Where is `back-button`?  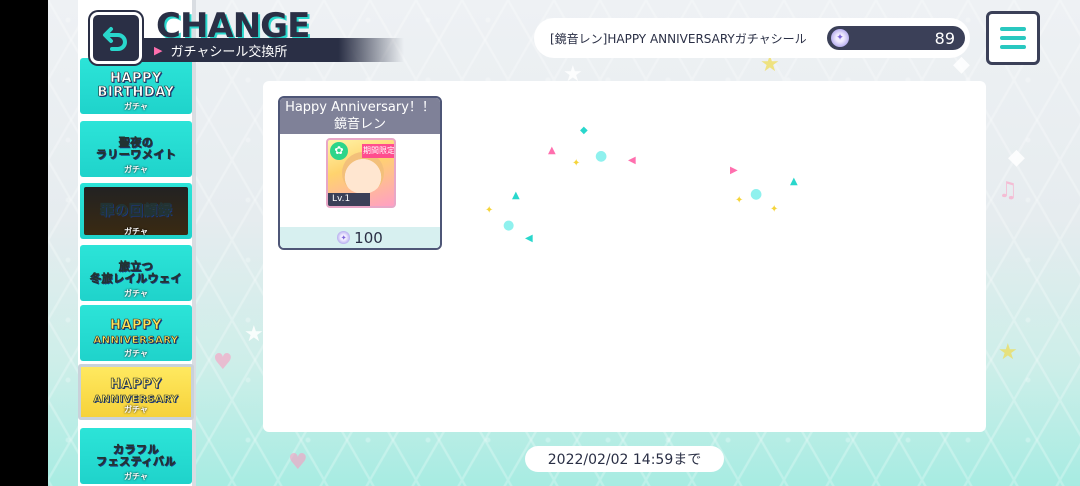
back-button is located at coordinates (116, 38).